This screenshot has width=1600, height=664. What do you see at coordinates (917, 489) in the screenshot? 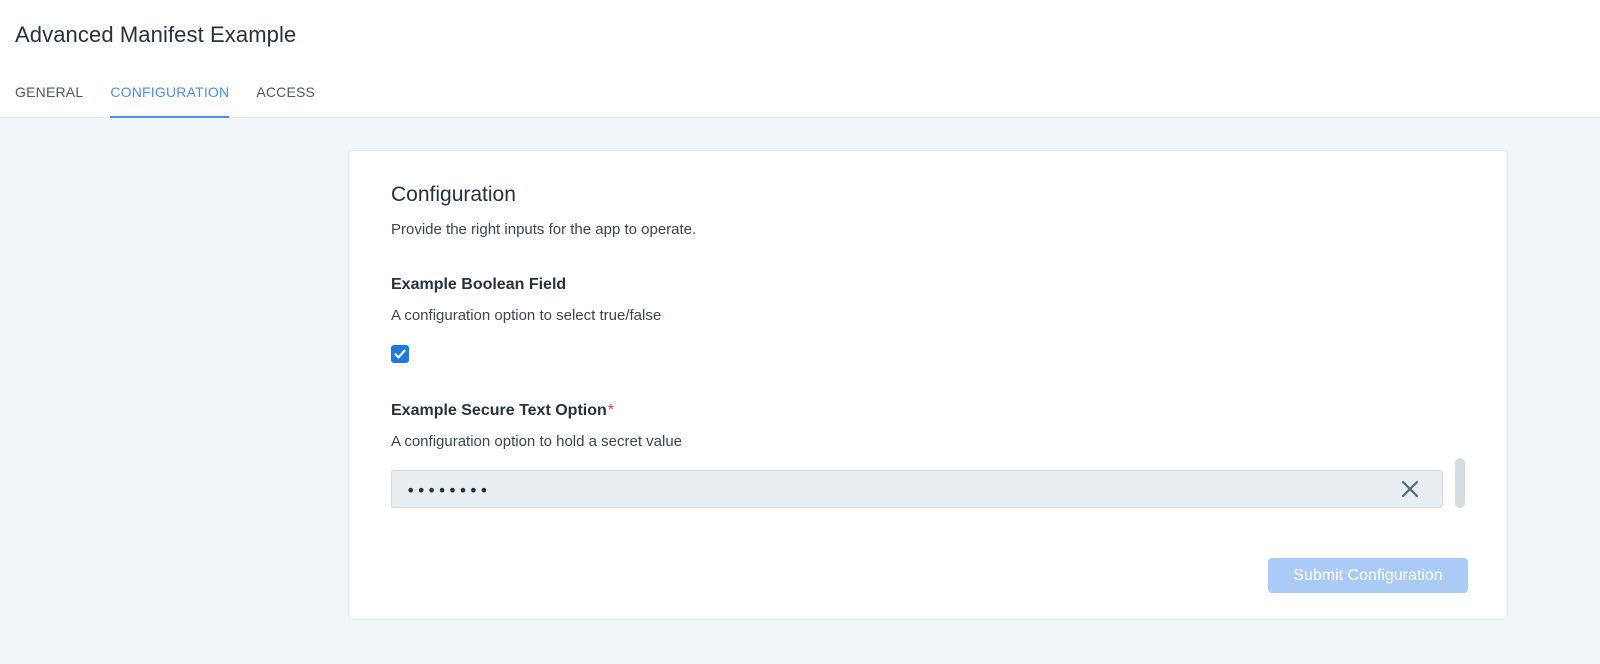
I see `secure-text-input: ••••••••` at bounding box center [917, 489].